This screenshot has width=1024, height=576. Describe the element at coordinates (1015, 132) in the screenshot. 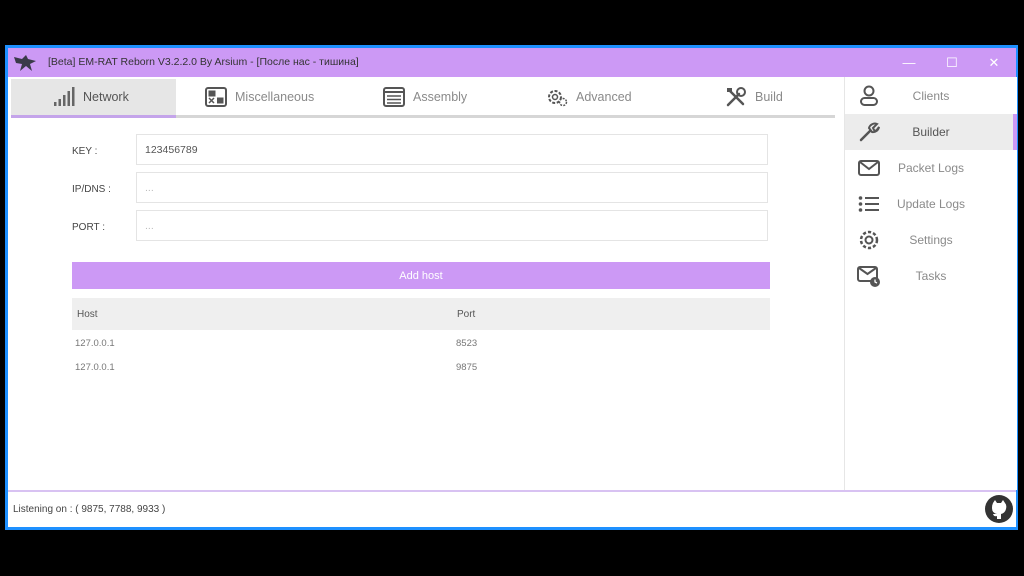

I see `active-indicator` at that location.